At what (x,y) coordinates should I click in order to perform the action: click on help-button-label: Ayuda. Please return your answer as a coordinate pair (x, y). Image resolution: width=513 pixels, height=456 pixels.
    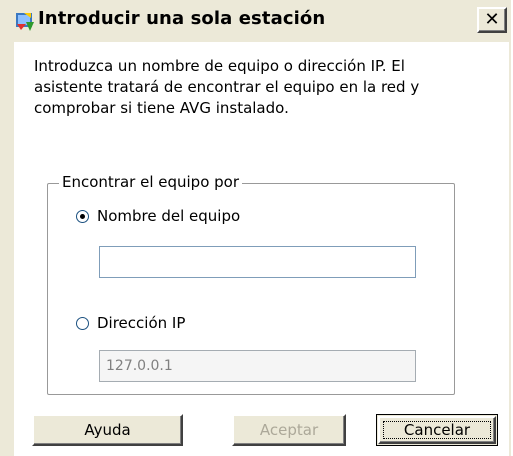
    Looking at the image, I should click on (107, 430).